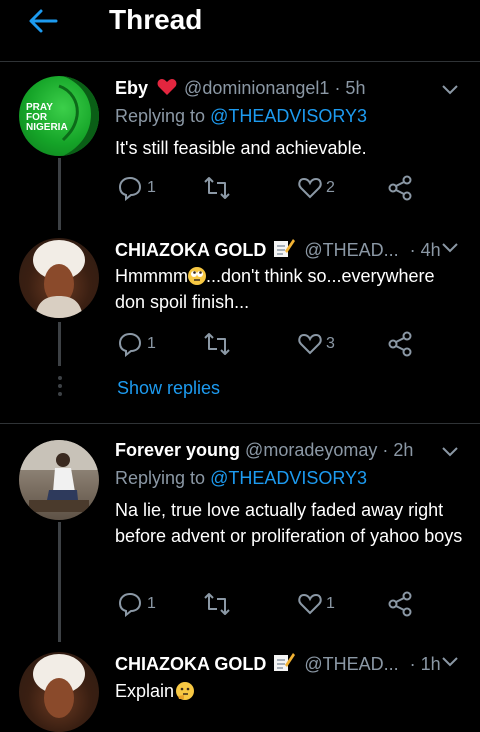 The height and width of the screenshot is (732, 480). I want to click on tweet-header: Eby @dominionangel1 · 5h, so click(240, 88).